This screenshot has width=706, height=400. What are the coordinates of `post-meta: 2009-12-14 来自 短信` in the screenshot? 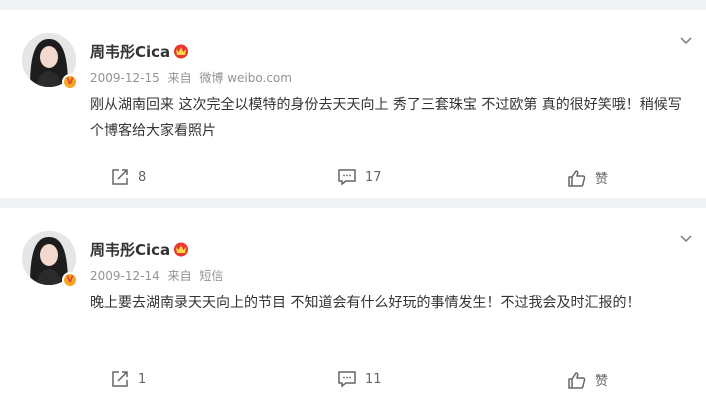 It's located at (158, 275).